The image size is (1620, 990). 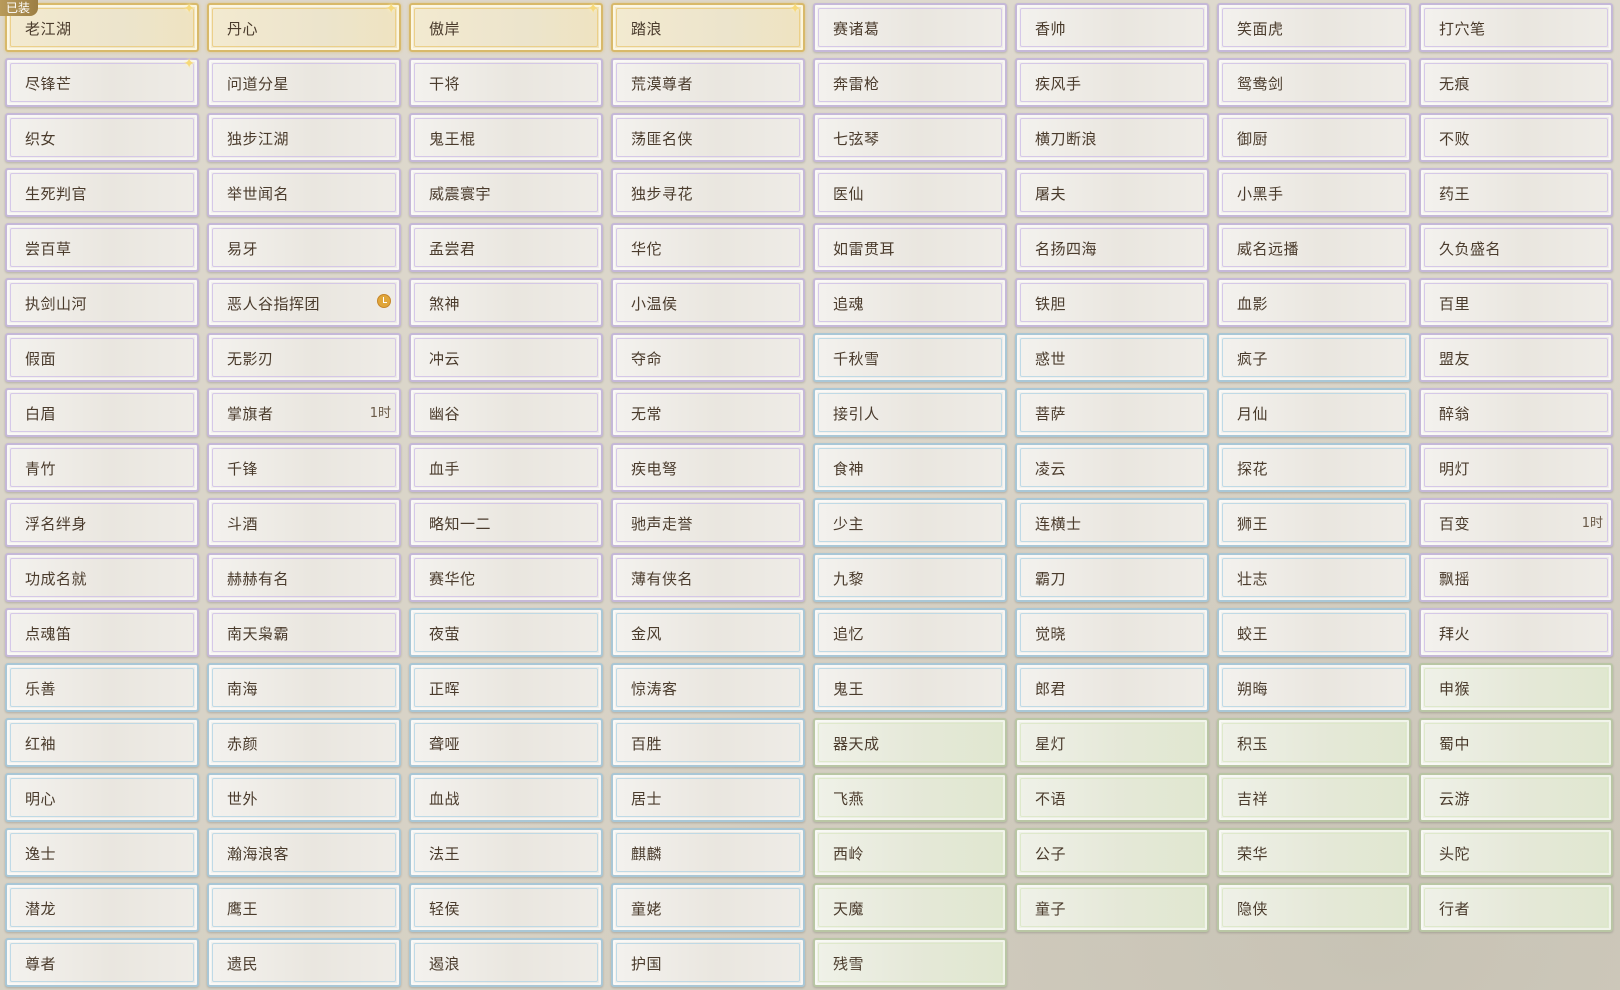 What do you see at coordinates (304, 137) in the screenshot?
I see `title-tile: 独步江湖` at bounding box center [304, 137].